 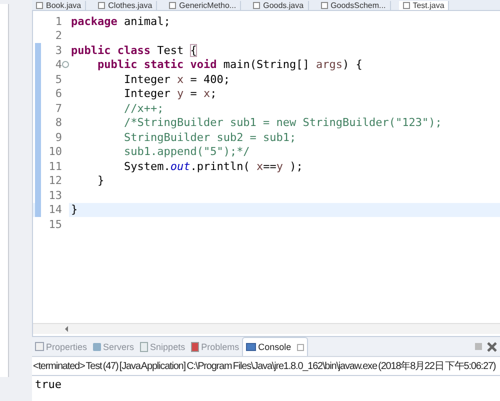 I want to click on editor-tab: Test.java, so click(x=424, y=5).